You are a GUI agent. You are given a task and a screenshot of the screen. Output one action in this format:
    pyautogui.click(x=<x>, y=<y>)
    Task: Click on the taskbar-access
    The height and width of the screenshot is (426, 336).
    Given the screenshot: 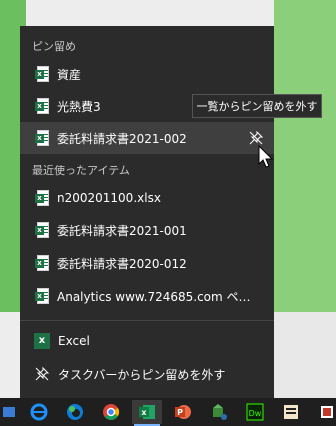 What is the action you would take?
    pyautogui.click(x=219, y=412)
    